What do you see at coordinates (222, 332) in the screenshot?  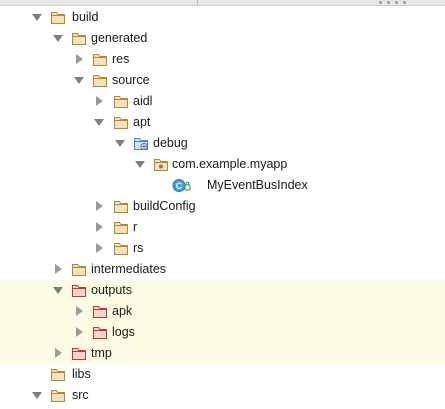 I see `tree-row-logs: logs` at bounding box center [222, 332].